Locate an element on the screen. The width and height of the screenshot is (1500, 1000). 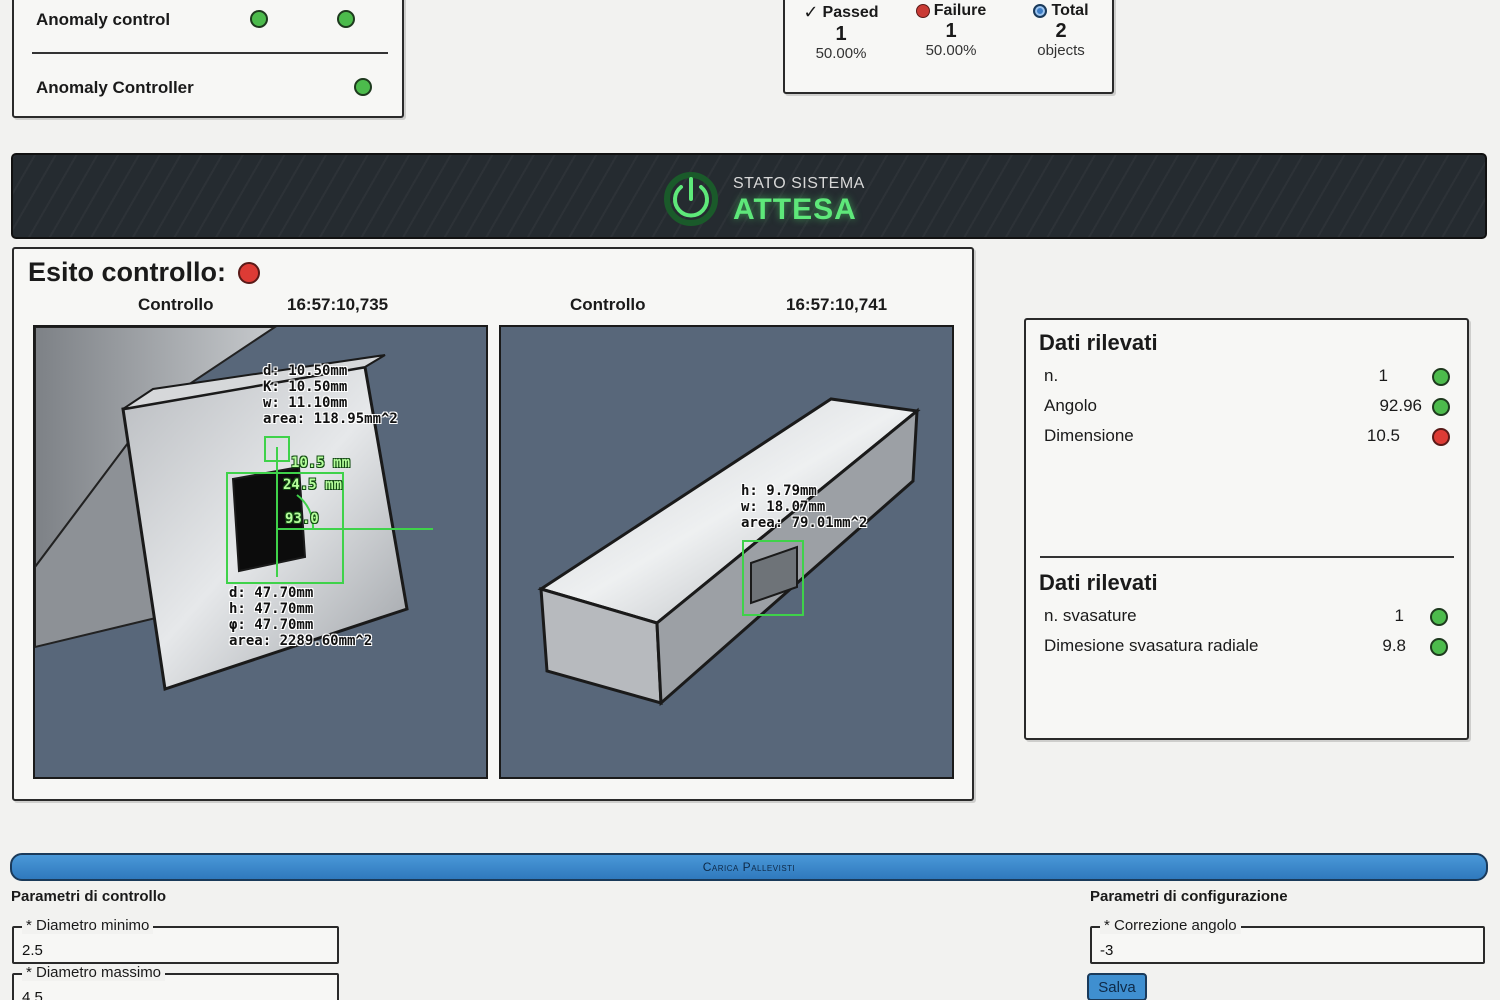
overlay-width: 24.5 mm is located at coordinates (313, 485).